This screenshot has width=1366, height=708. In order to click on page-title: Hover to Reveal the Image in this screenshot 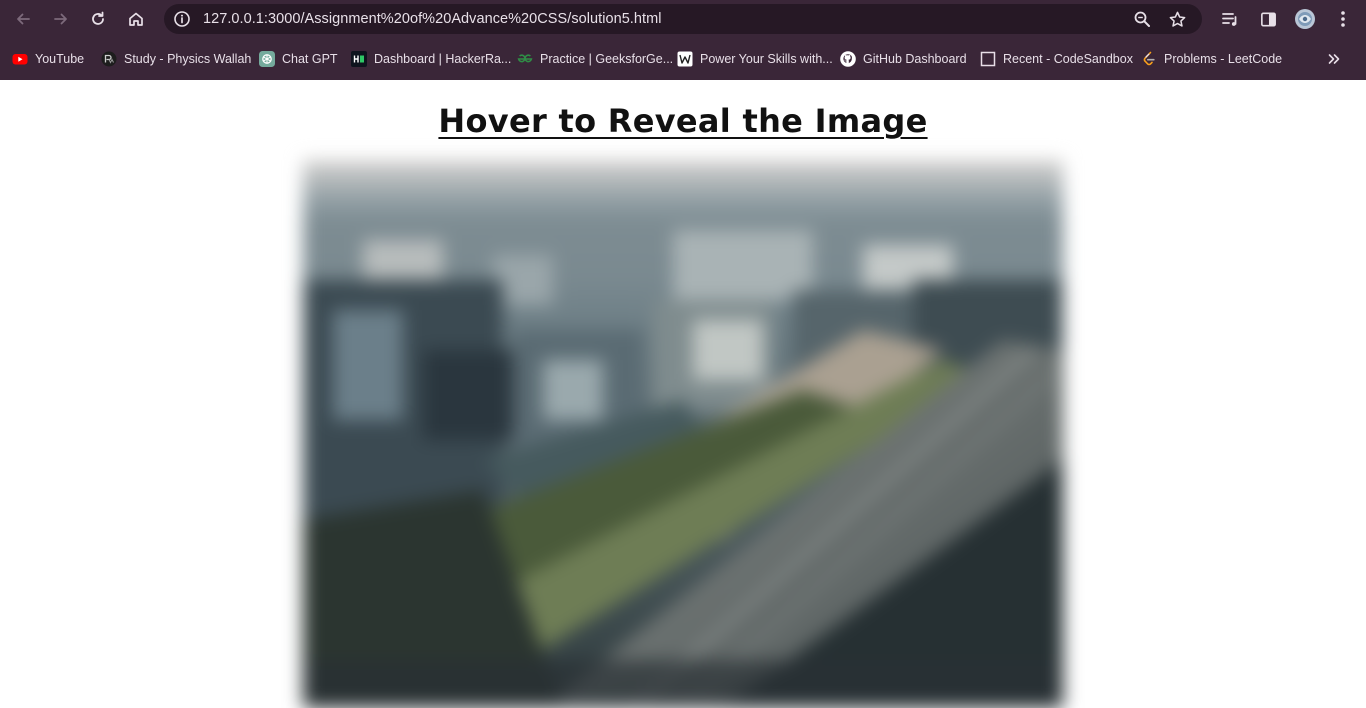, I will do `click(683, 121)`.